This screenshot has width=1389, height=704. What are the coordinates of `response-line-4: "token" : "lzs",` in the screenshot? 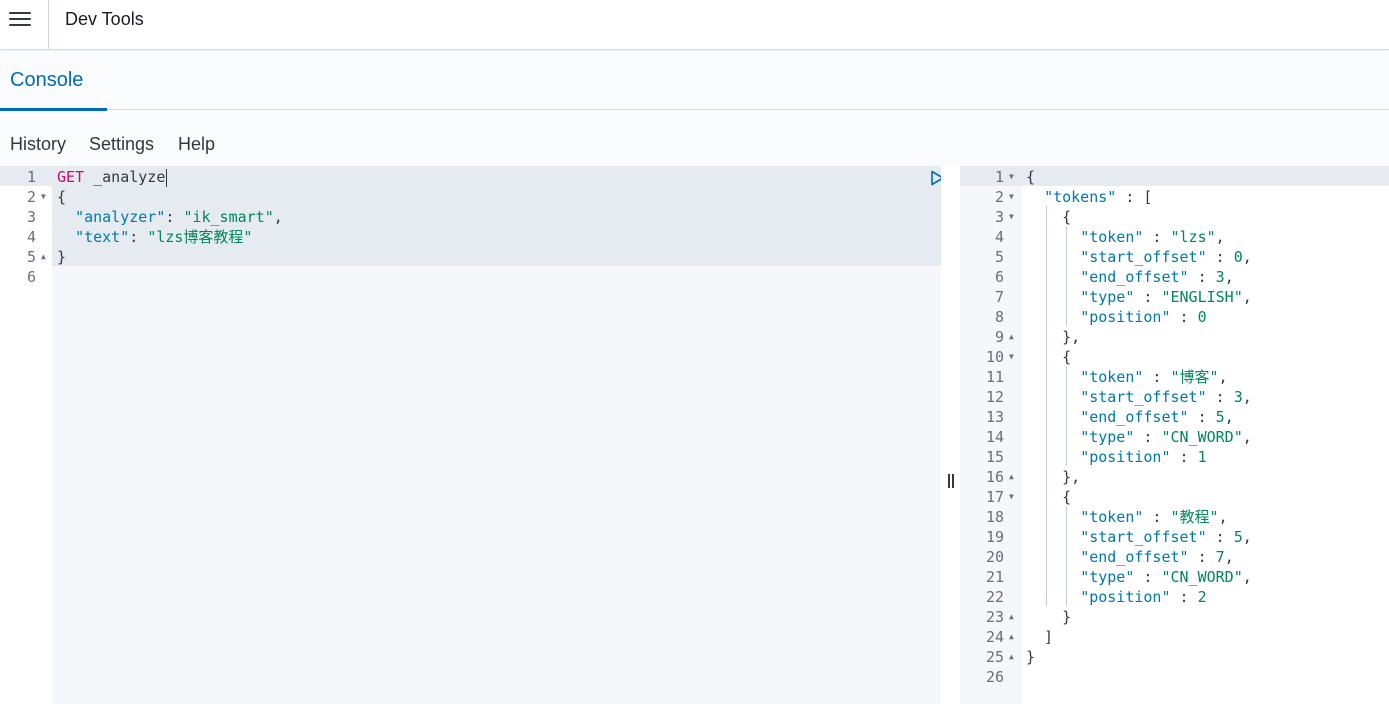 It's located at (1152, 237).